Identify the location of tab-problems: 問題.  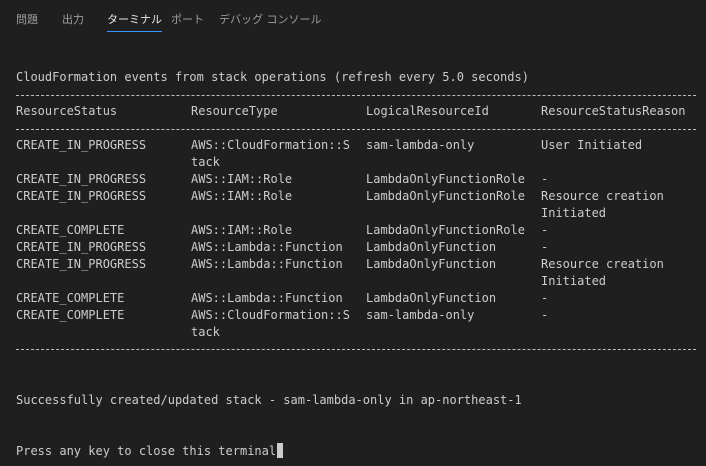
(27, 20).